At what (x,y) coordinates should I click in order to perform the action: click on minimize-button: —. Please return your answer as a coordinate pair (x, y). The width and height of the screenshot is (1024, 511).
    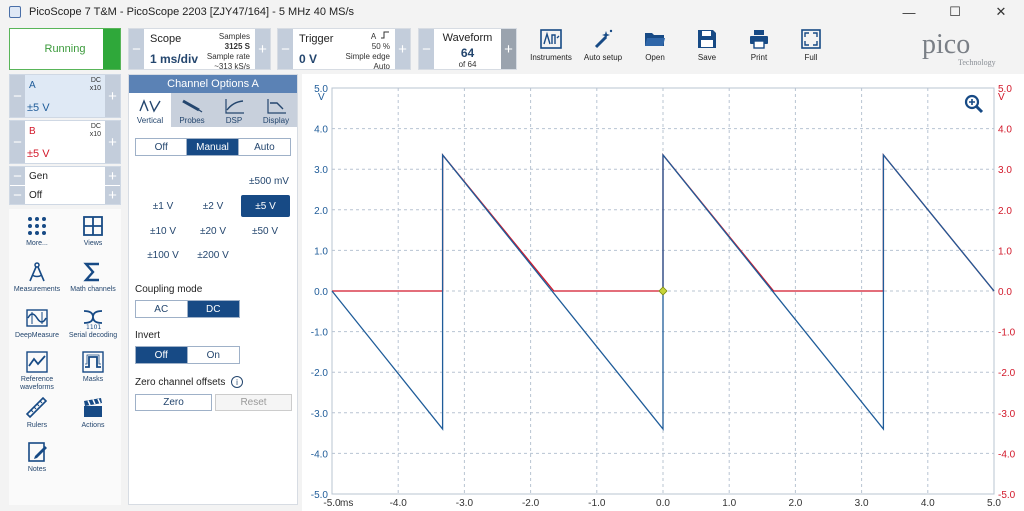
    Looking at the image, I should click on (909, 12).